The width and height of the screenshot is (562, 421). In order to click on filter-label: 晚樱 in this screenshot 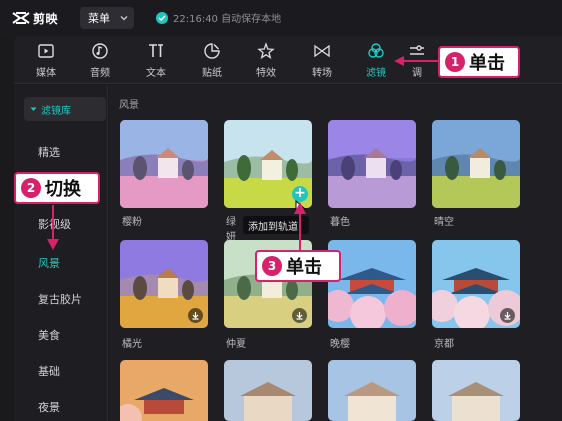, I will do `click(340, 344)`.